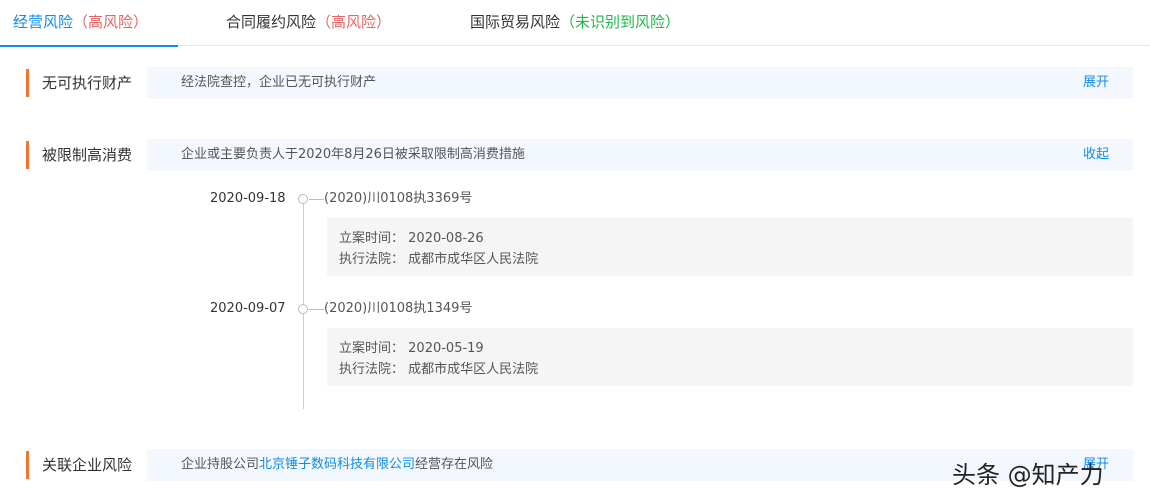  Describe the element at coordinates (1028, 475) in the screenshot. I see `watermark: 头条 @知产力` at that location.